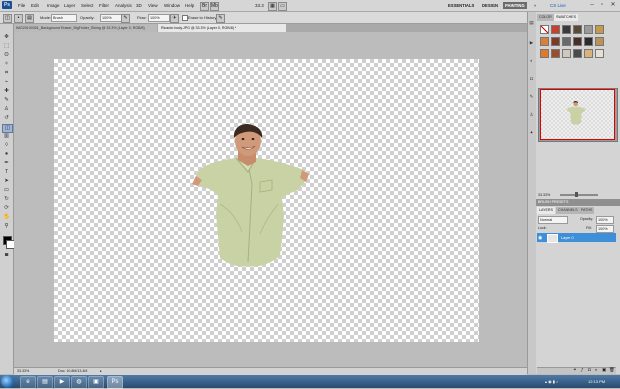 This screenshot has height=389, width=620. I want to click on restore-icon: ▫, so click(602, 5).